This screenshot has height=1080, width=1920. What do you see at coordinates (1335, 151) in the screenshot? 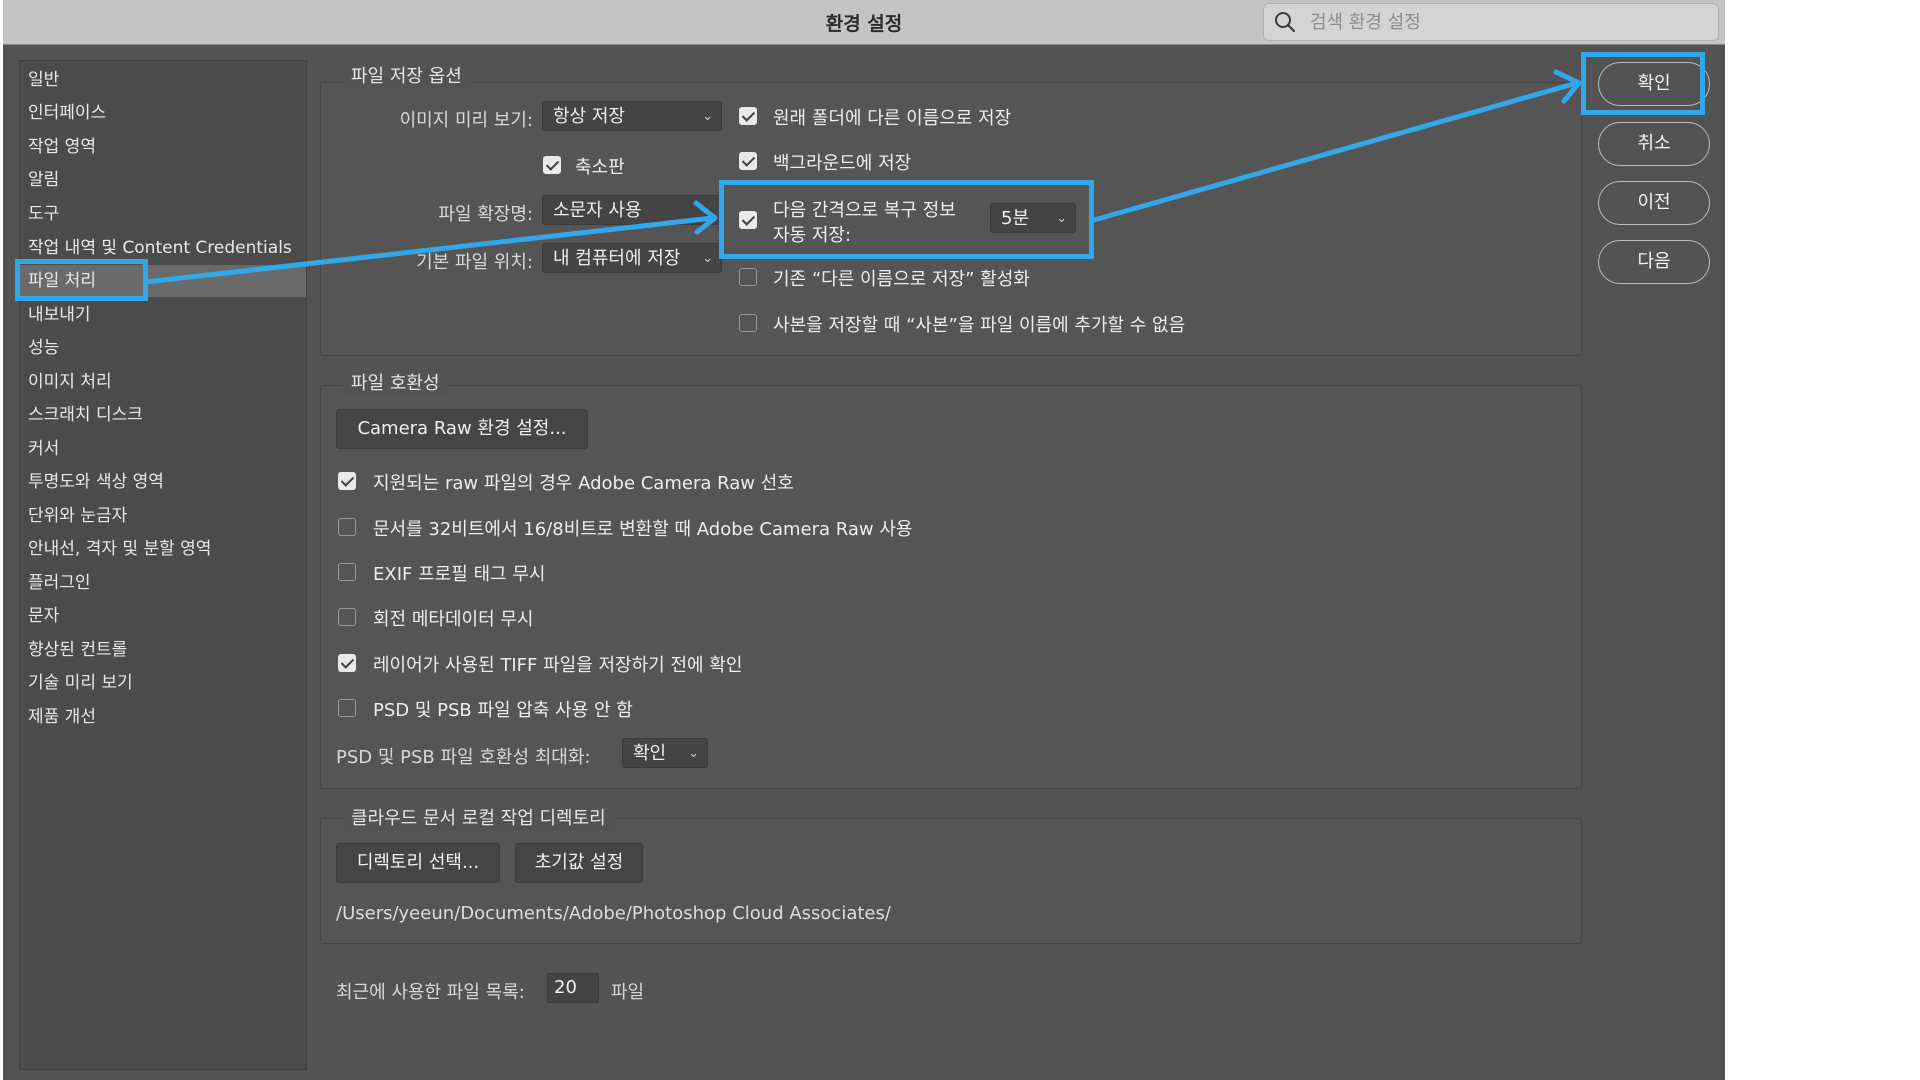
I see `arrow-line-to-ok` at bounding box center [1335, 151].